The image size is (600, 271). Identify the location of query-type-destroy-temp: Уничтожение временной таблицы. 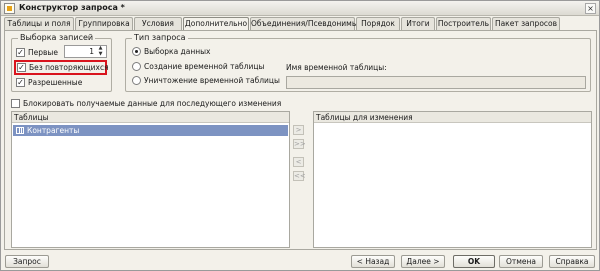
(206, 80).